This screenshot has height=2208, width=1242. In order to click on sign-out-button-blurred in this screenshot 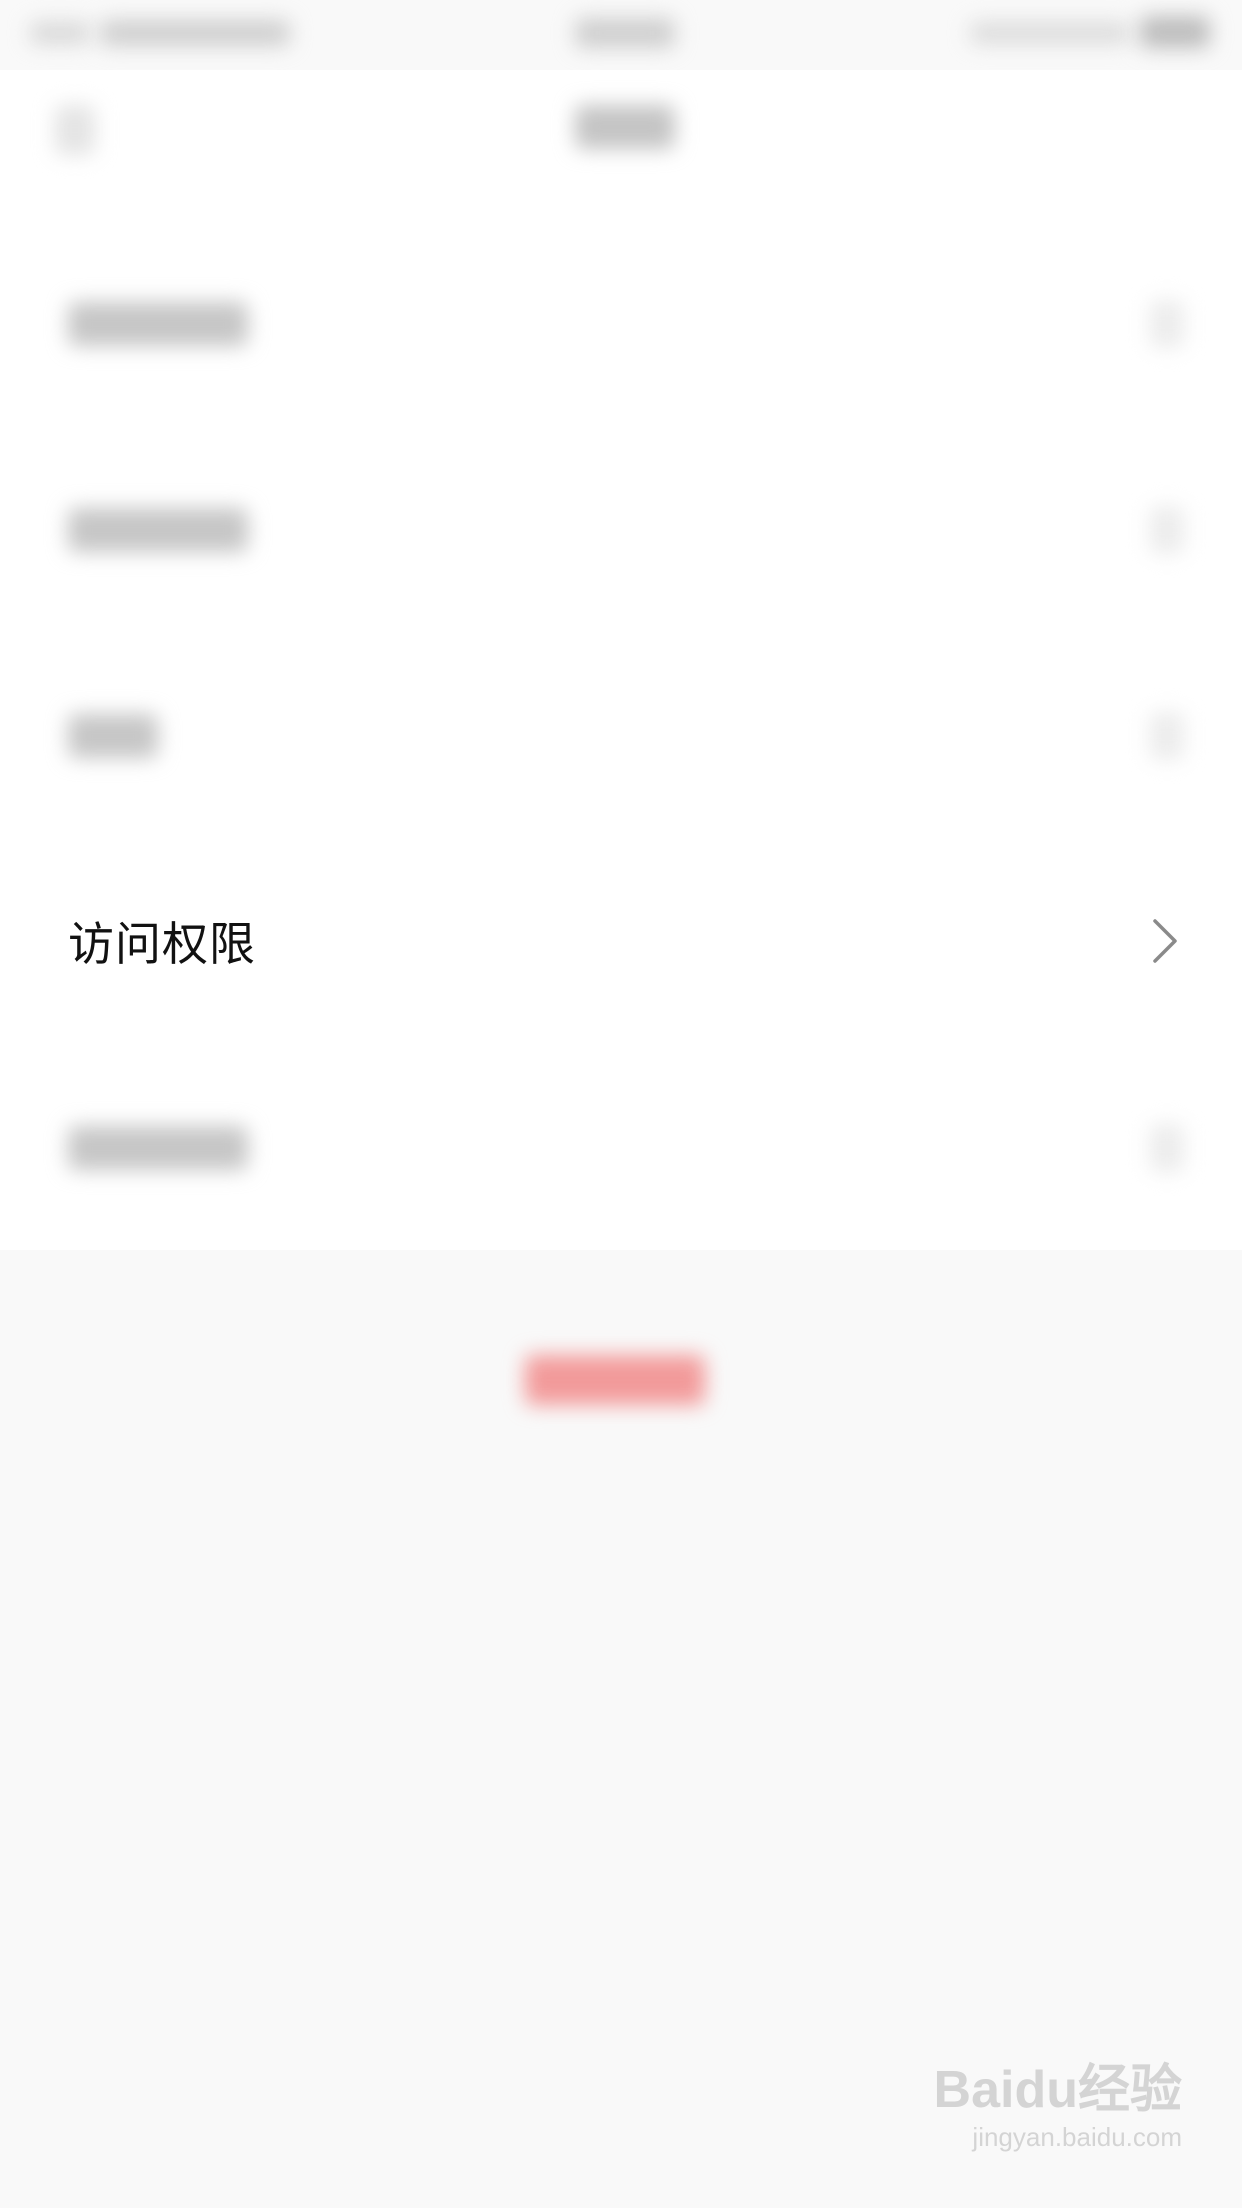, I will do `click(615, 1380)`.